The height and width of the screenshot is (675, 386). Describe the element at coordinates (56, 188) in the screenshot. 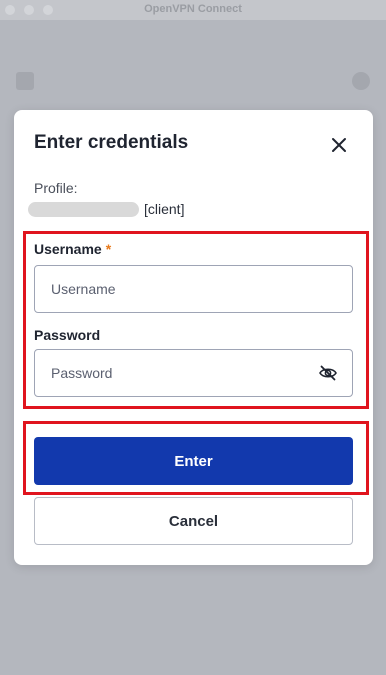

I see `profile-label: Profile:` at that location.